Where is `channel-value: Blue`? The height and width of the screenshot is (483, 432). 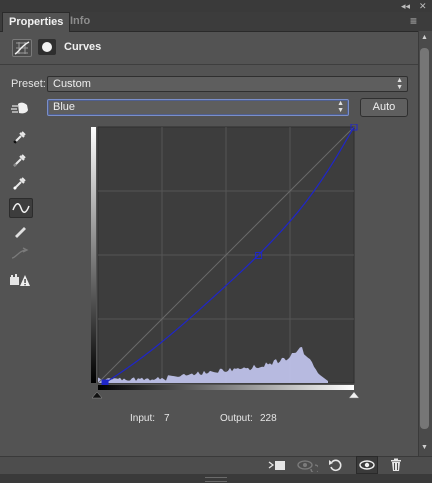
channel-value: Blue is located at coordinates (64, 107).